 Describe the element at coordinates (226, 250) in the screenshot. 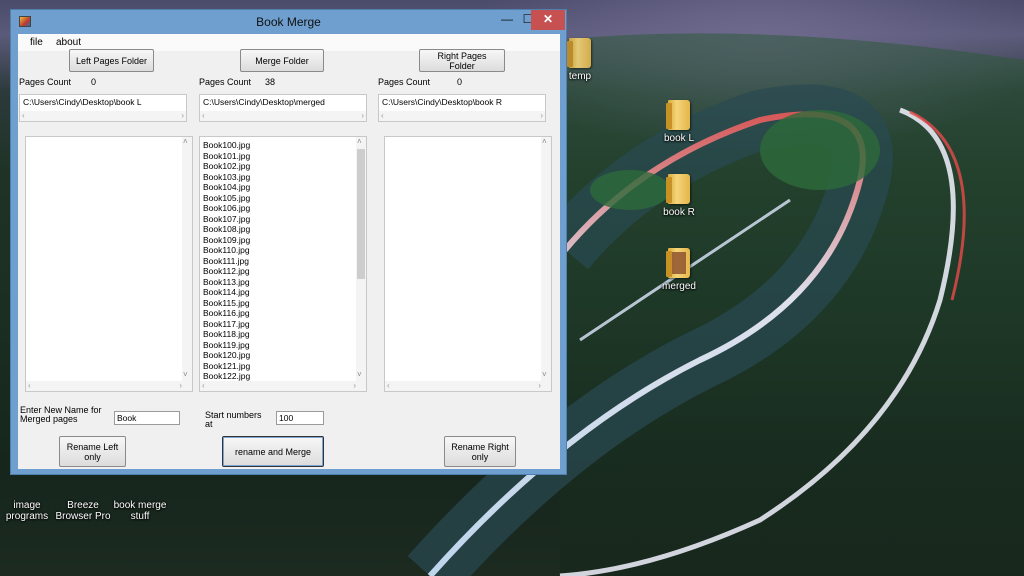

I see `list-item: Book110.jpg` at that location.